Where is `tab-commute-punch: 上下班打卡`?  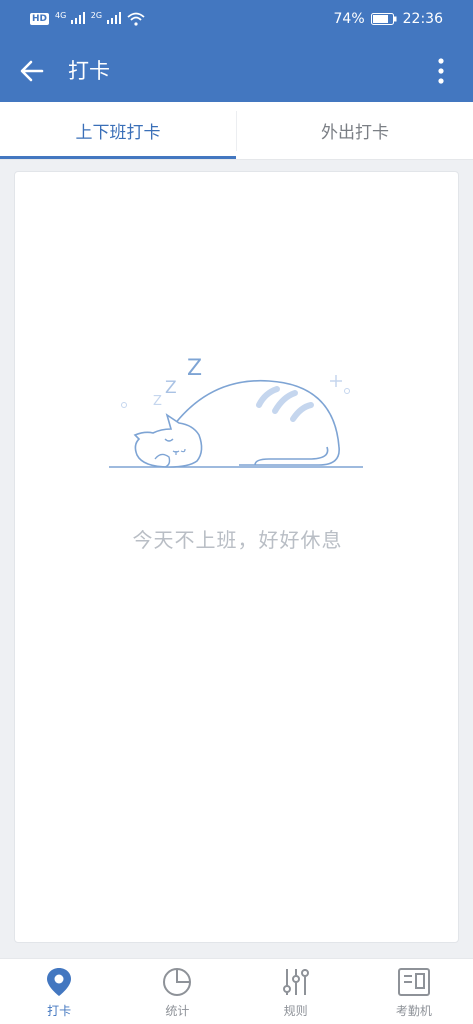
tab-commute-punch: 上下班打卡 is located at coordinates (118, 130).